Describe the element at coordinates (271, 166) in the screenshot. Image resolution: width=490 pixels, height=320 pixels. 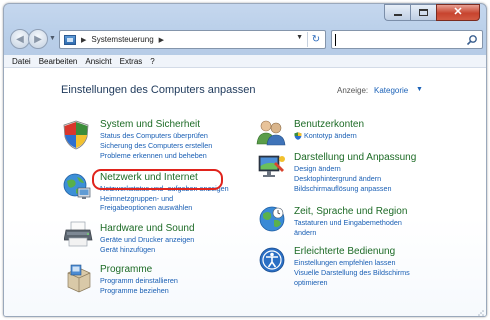
I see `display-icon` at that location.